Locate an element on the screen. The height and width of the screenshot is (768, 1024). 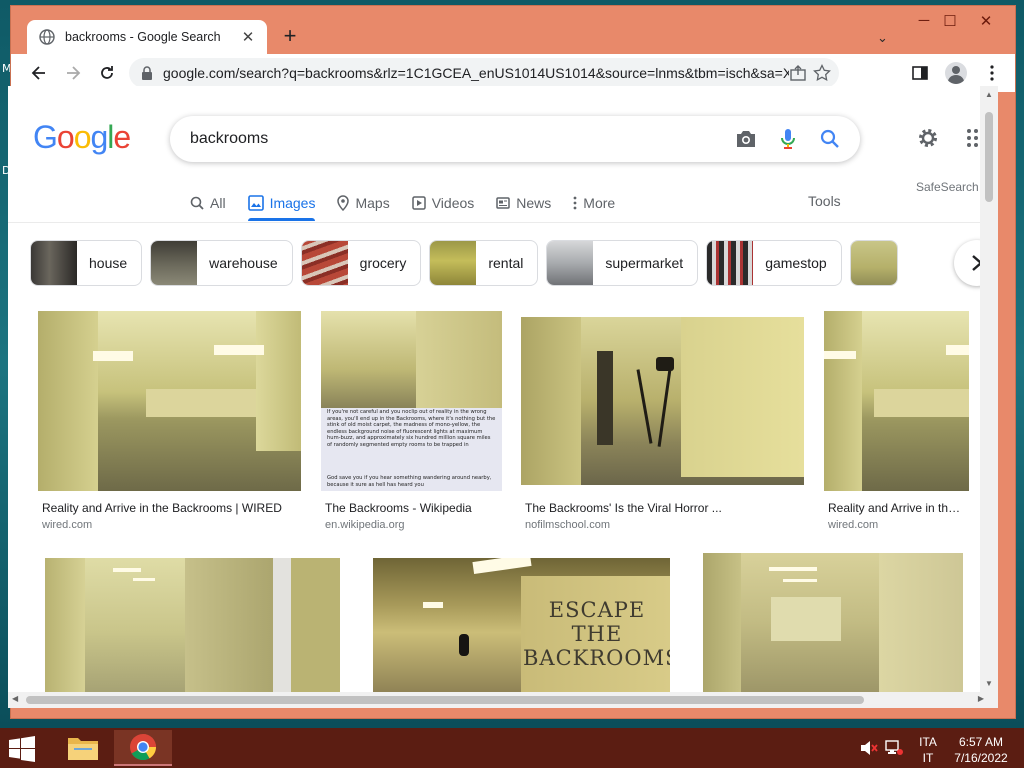
result-source: en.wikipedia.org is located at coordinates (365, 525).